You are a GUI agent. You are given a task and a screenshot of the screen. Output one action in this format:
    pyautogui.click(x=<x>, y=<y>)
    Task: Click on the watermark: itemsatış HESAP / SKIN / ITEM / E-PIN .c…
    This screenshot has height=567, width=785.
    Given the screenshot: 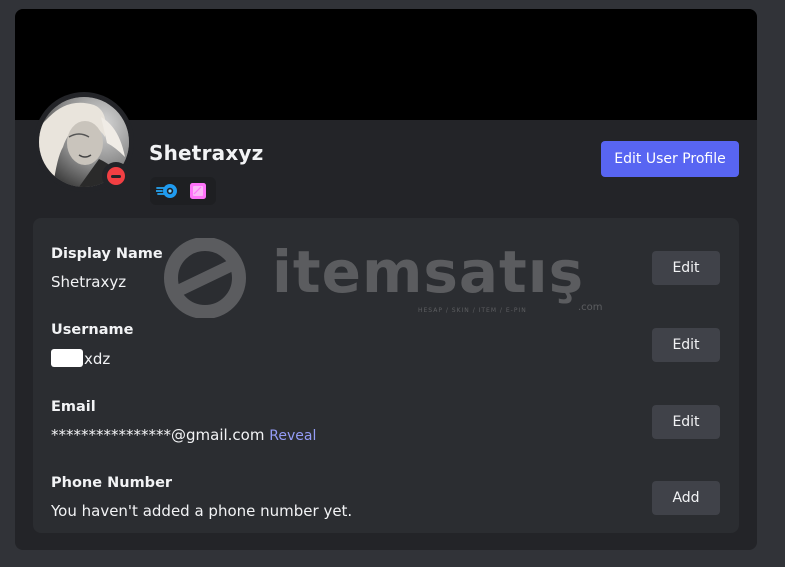 What is the action you would take?
    pyautogui.click(x=385, y=278)
    